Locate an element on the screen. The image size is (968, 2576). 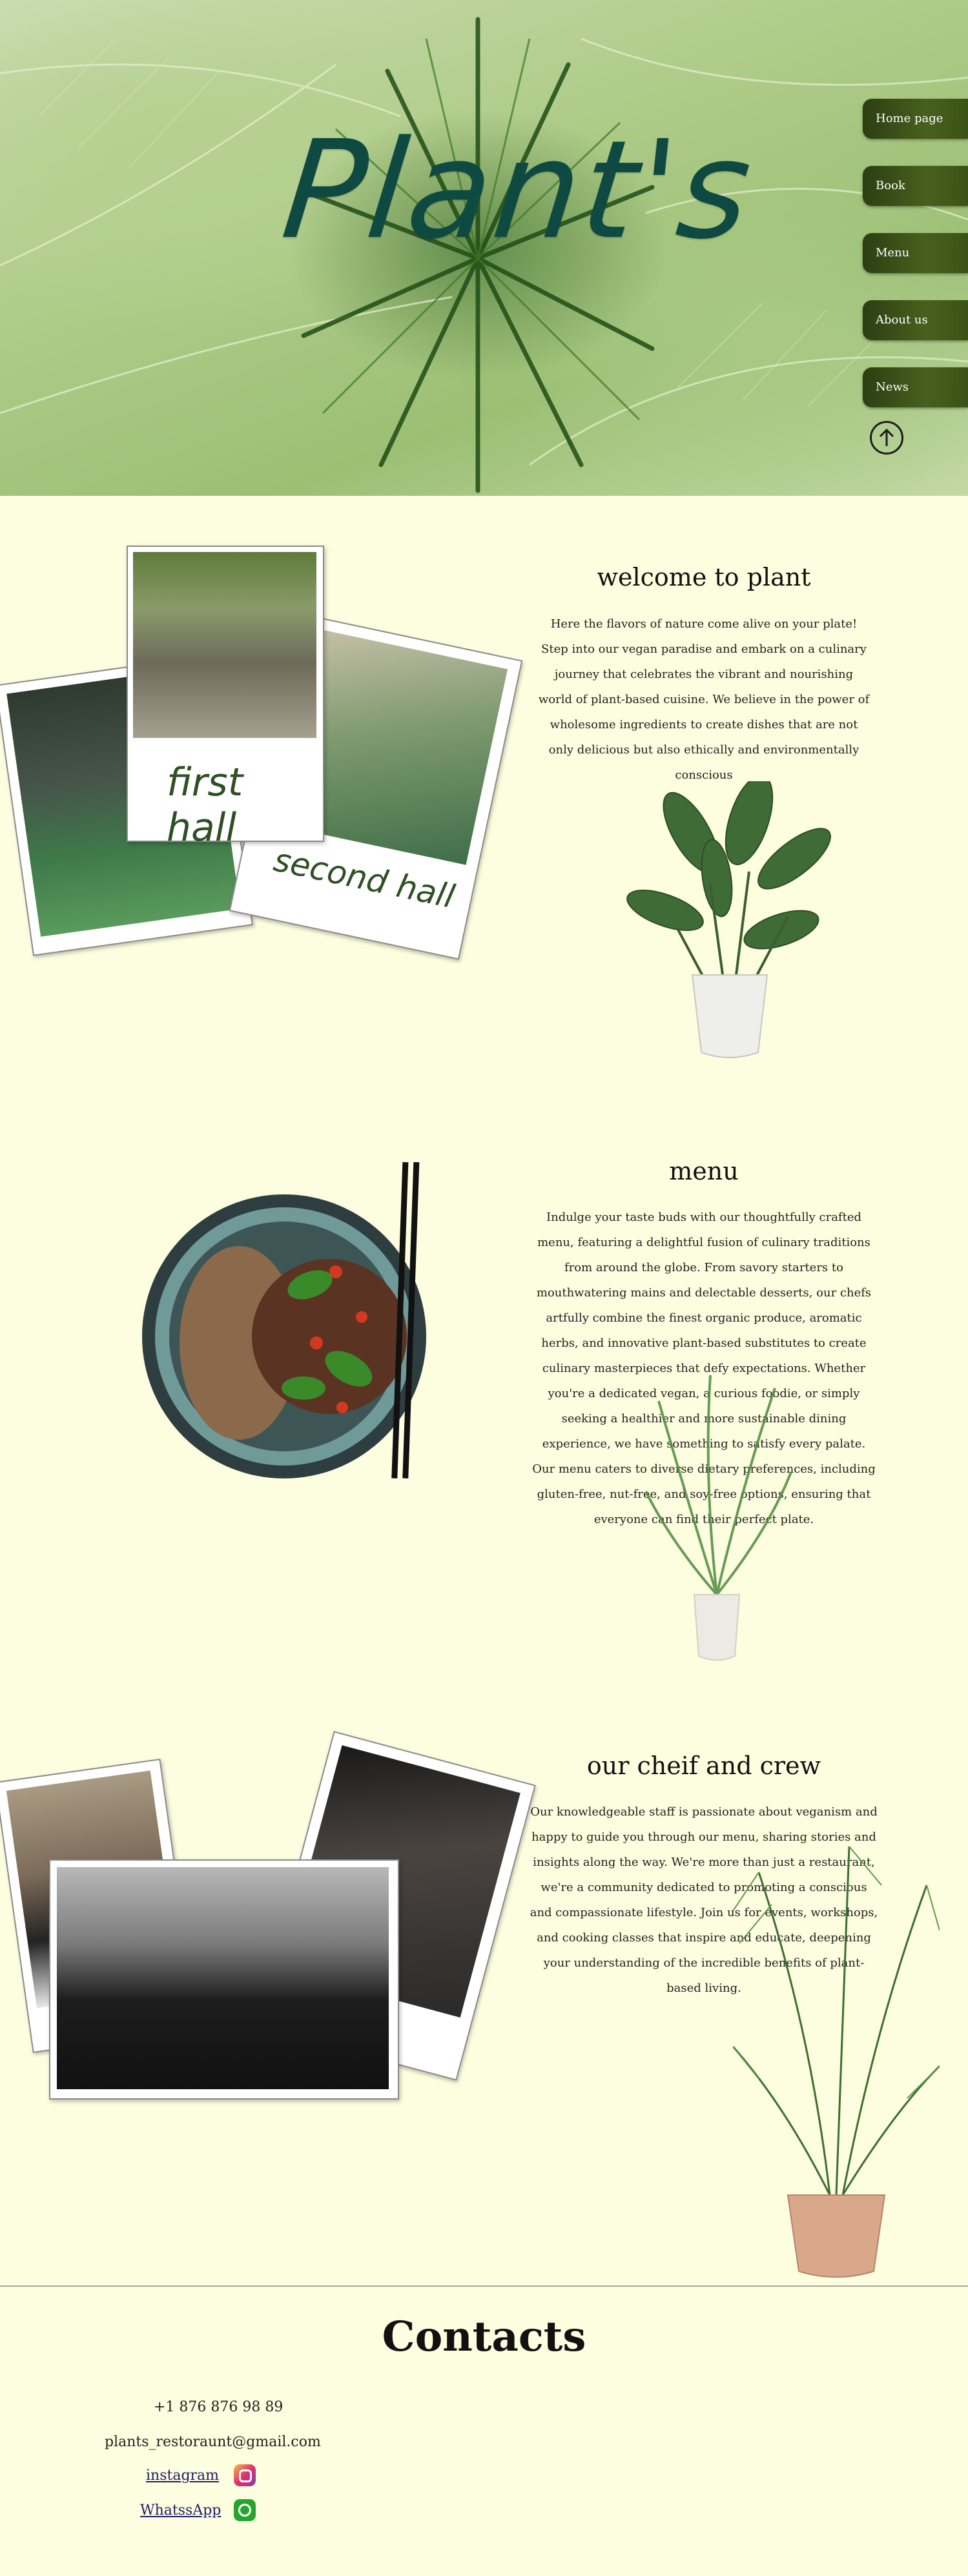
footer-divider is located at coordinates (484, 2286).